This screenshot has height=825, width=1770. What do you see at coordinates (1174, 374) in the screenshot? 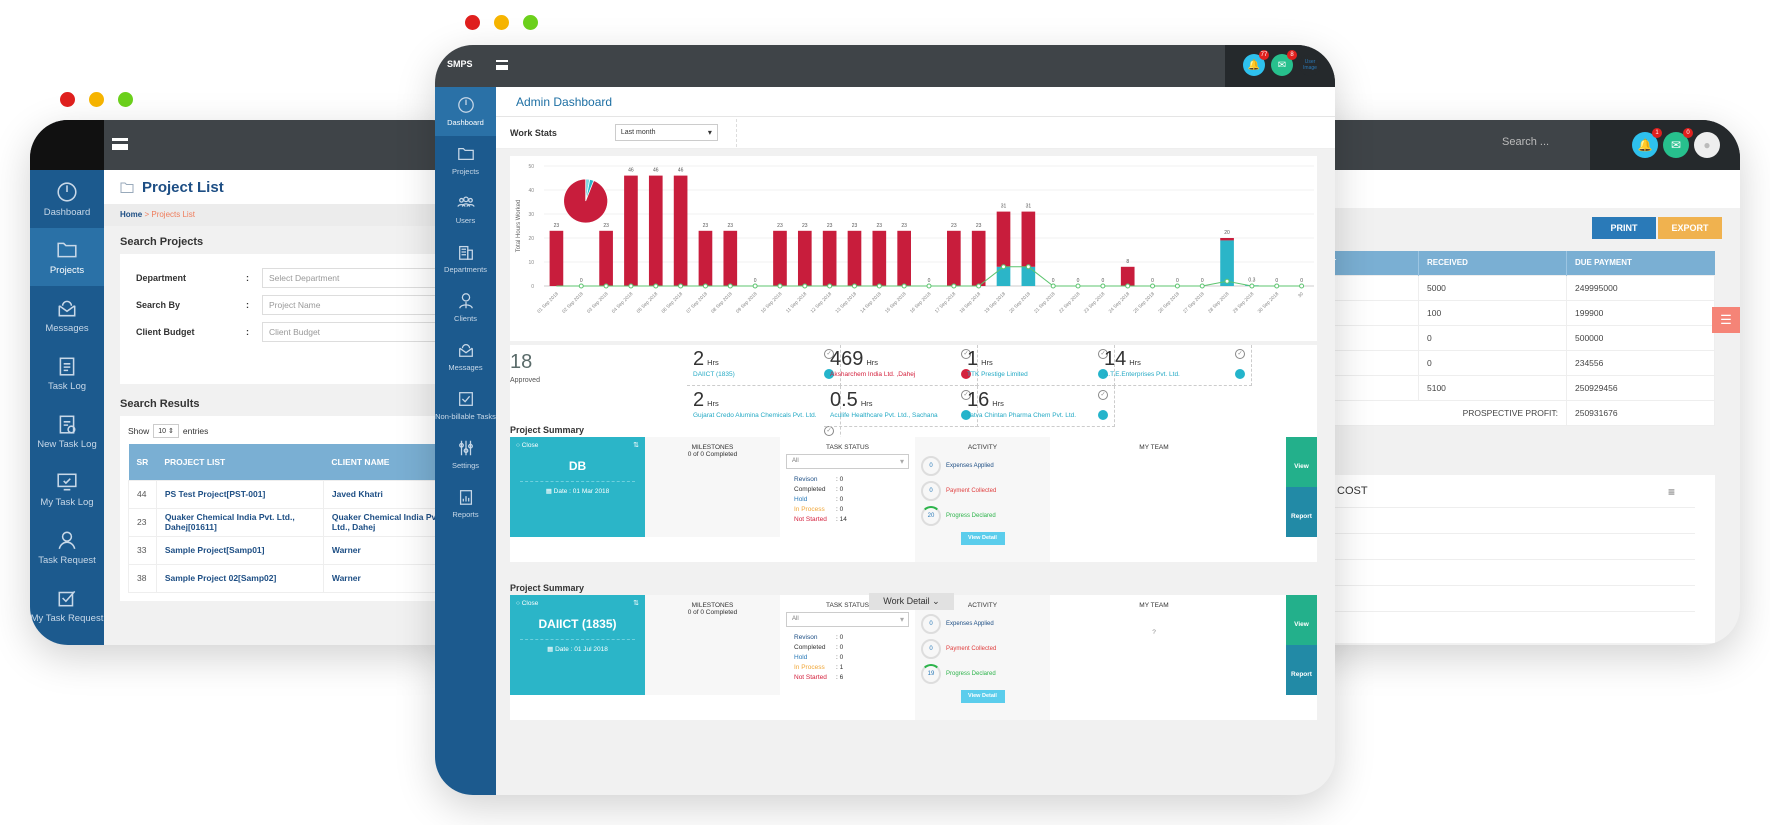
I see `client-name: A.T.E.Enterprises Pvt. Ltd.` at bounding box center [1174, 374].